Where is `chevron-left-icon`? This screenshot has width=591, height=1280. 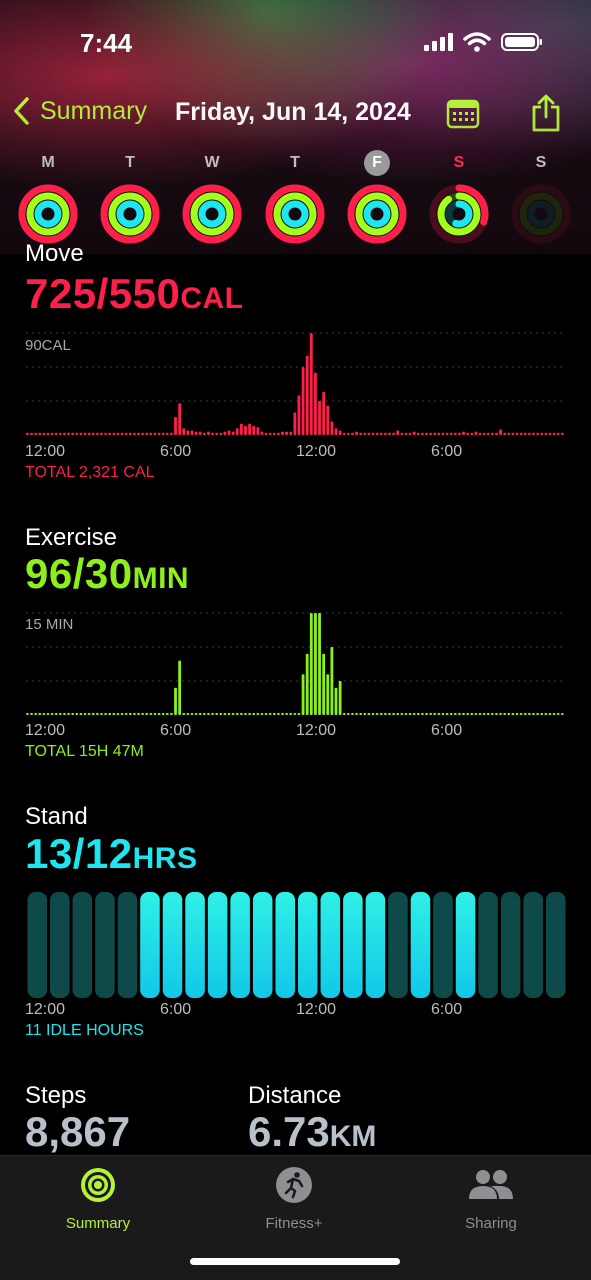
chevron-left-icon is located at coordinates (21, 111).